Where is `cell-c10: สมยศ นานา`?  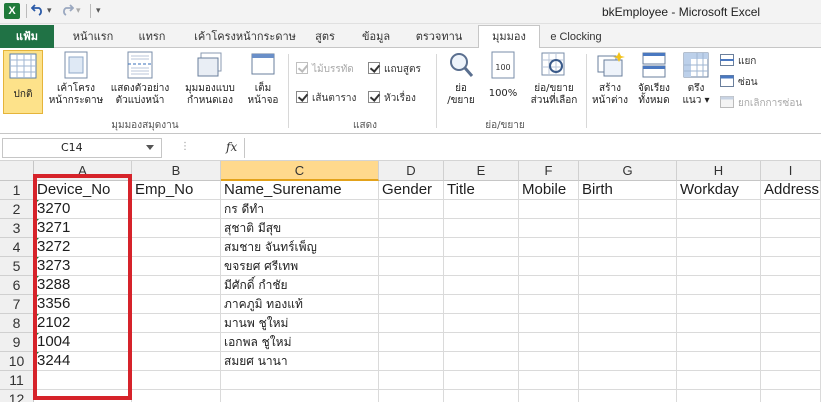
cell-c10: สมยศ นานา is located at coordinates (300, 361).